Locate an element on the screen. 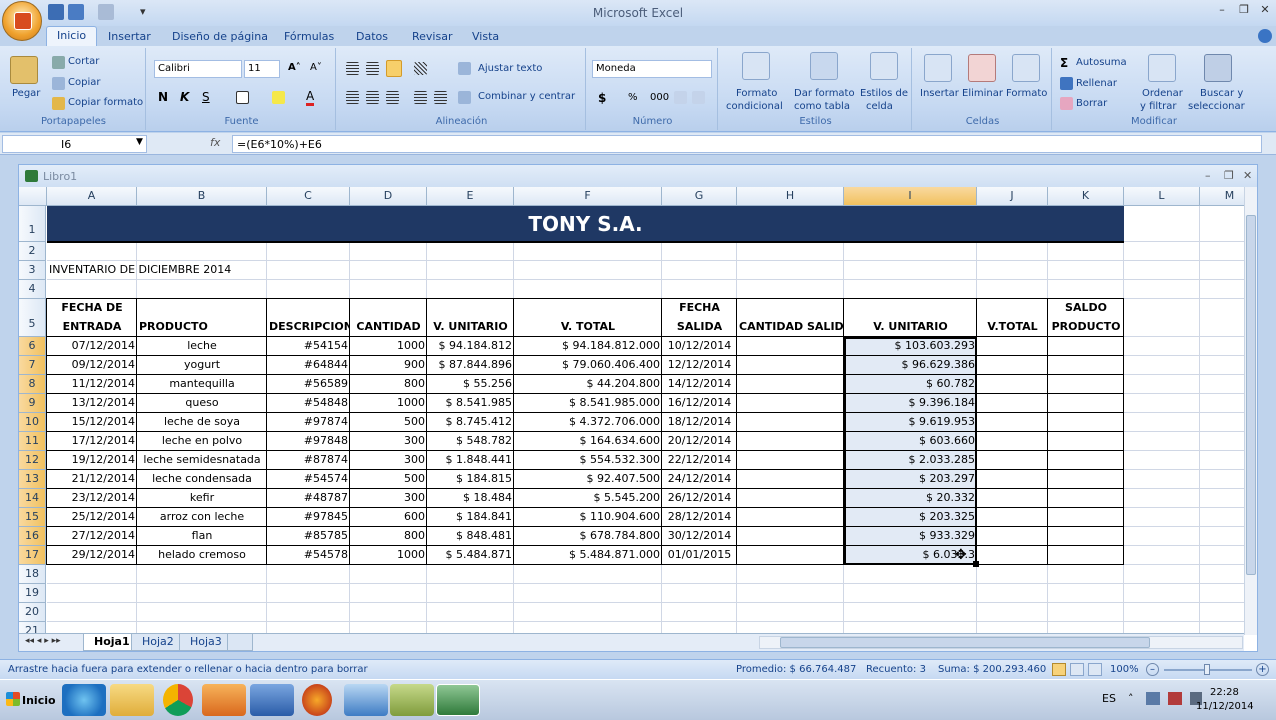  cell-cantidad: 1000 is located at coordinates (388, 346).